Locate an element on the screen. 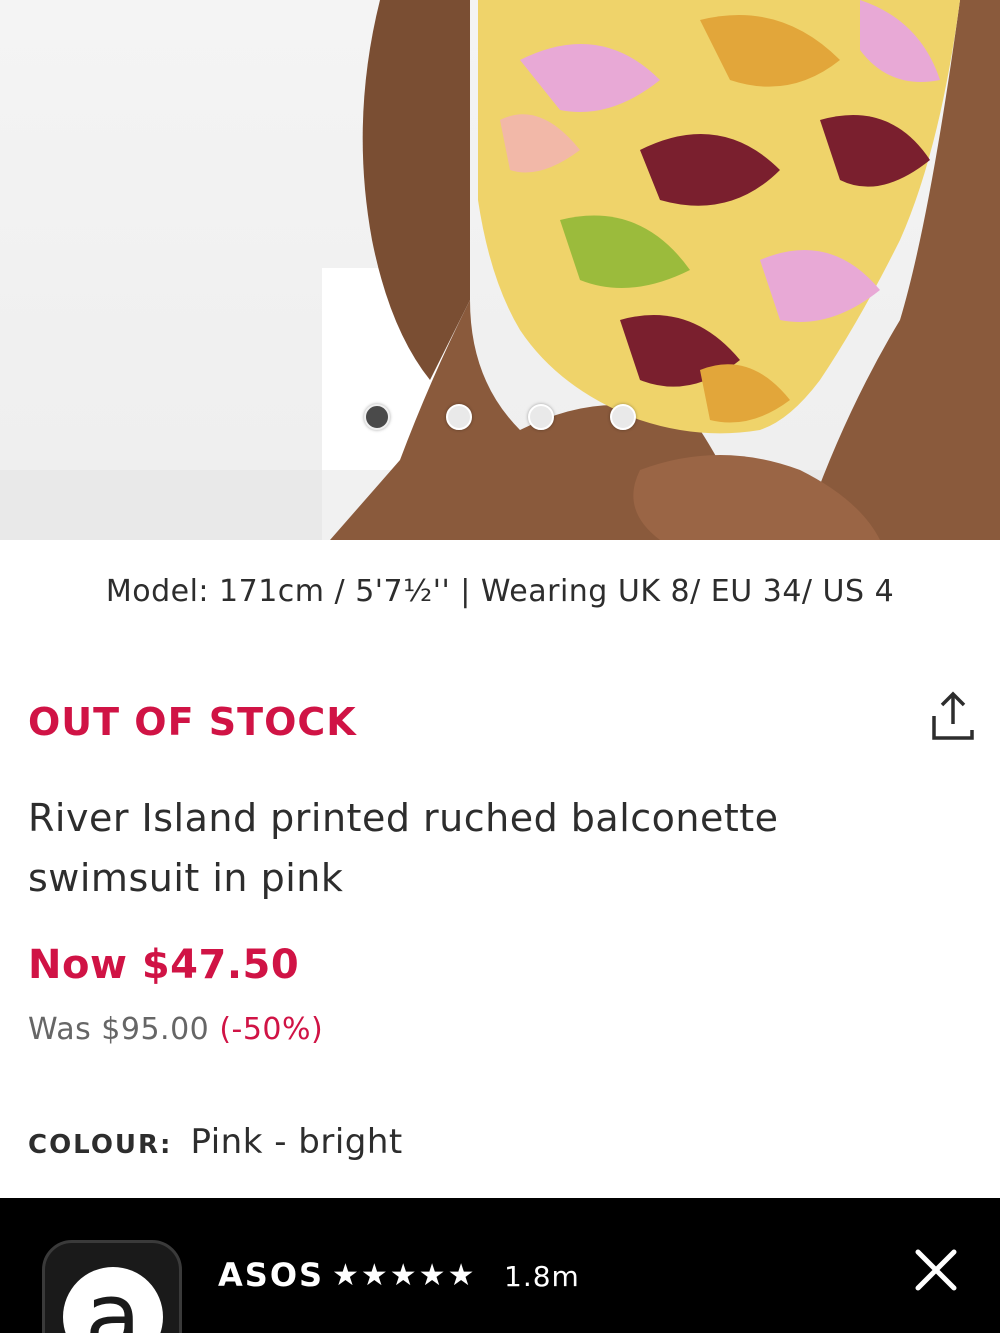  share-icon is located at coordinates (953, 715).